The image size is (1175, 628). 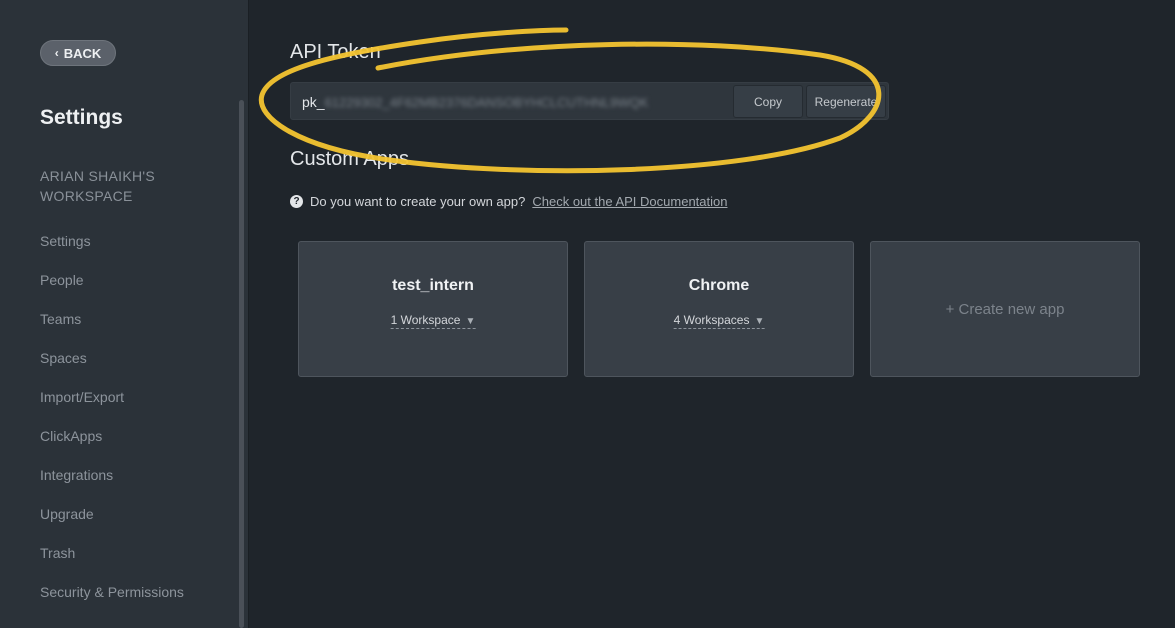 I want to click on app-name: Chrome, so click(x=719, y=285).